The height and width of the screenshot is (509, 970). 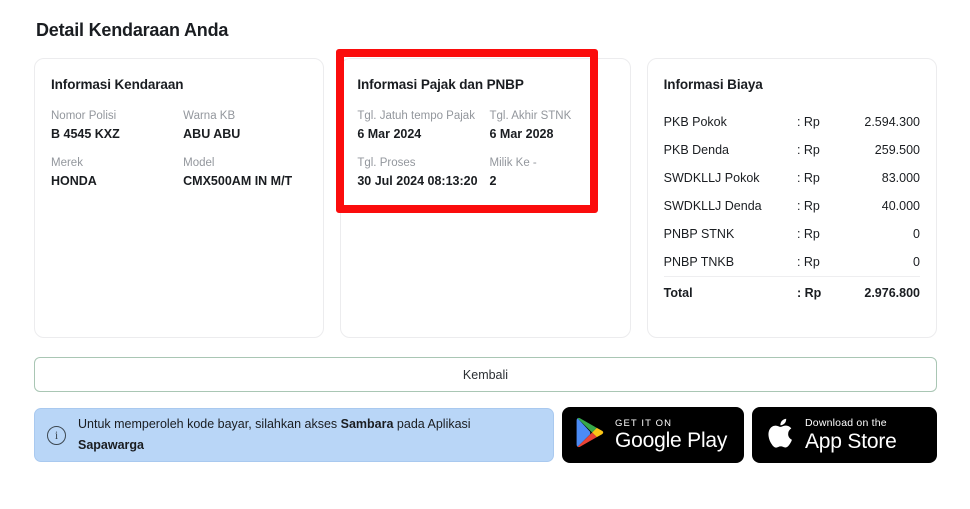 I want to click on field-merek: Merek HONDA, so click(x=113, y=172).